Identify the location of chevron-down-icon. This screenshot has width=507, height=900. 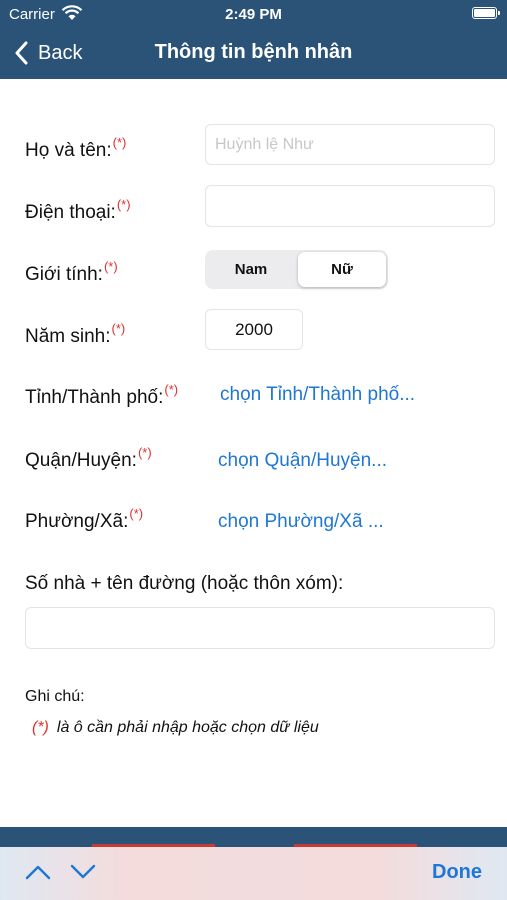
(83, 872).